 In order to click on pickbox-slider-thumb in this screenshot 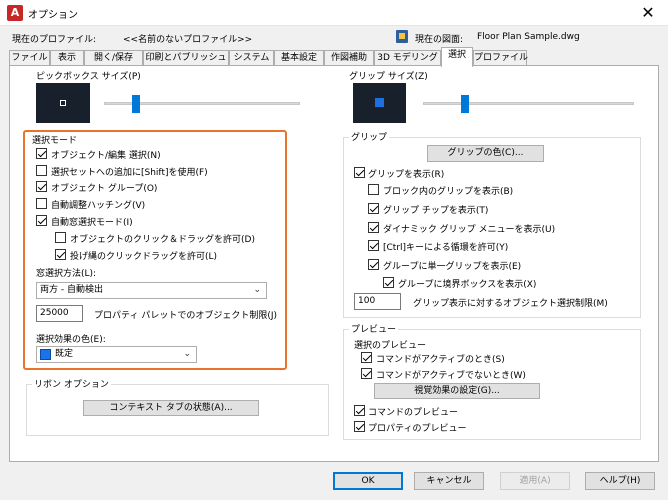, I will do `click(136, 104)`.